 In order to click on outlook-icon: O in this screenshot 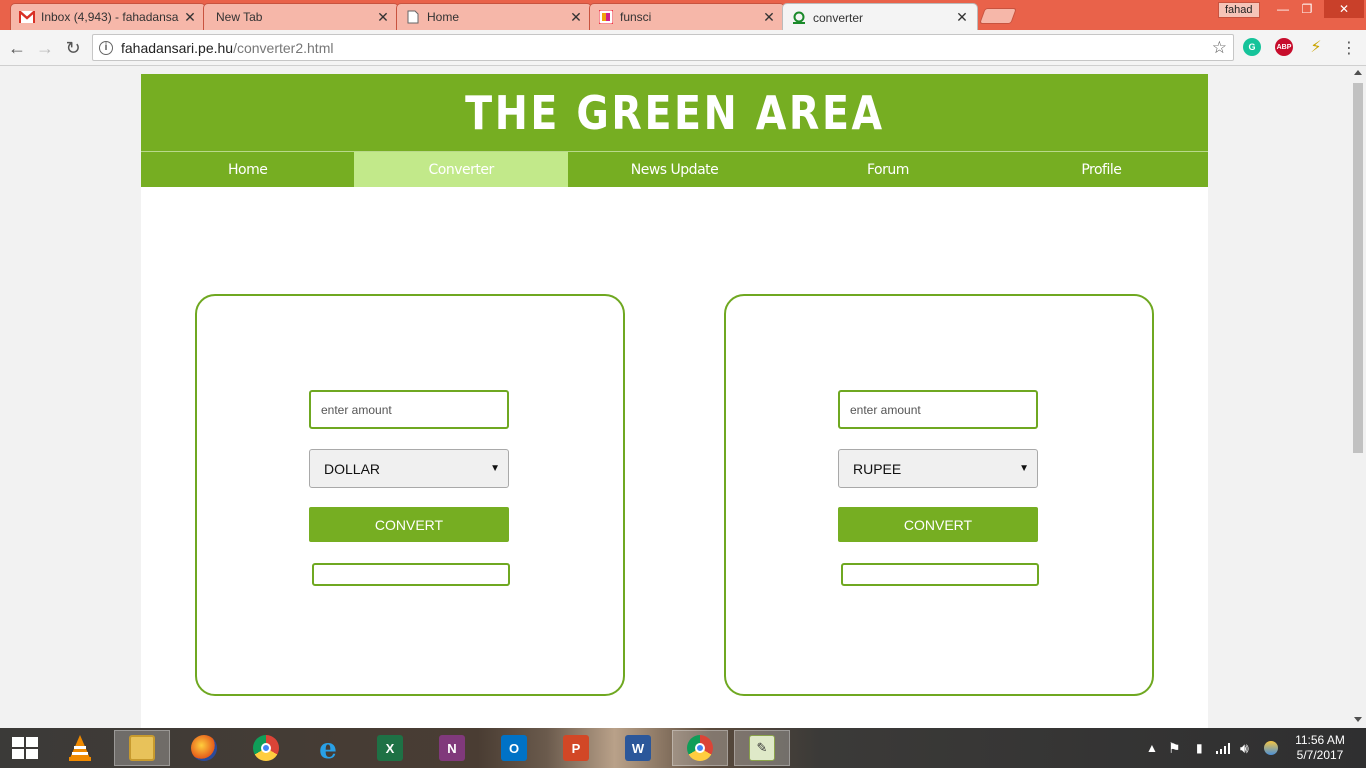, I will do `click(514, 748)`.